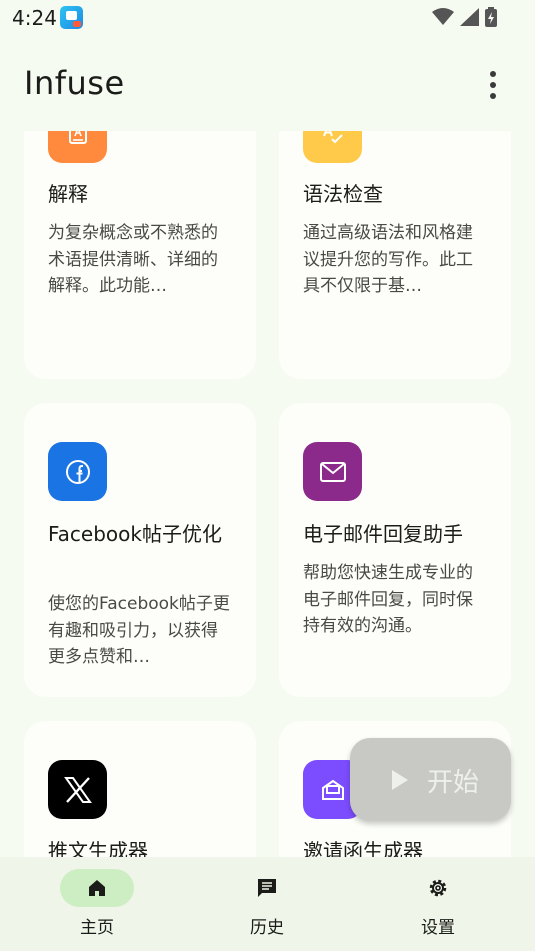  Describe the element at coordinates (453, 783) in the screenshot. I see `start-button-label: 开始` at that location.